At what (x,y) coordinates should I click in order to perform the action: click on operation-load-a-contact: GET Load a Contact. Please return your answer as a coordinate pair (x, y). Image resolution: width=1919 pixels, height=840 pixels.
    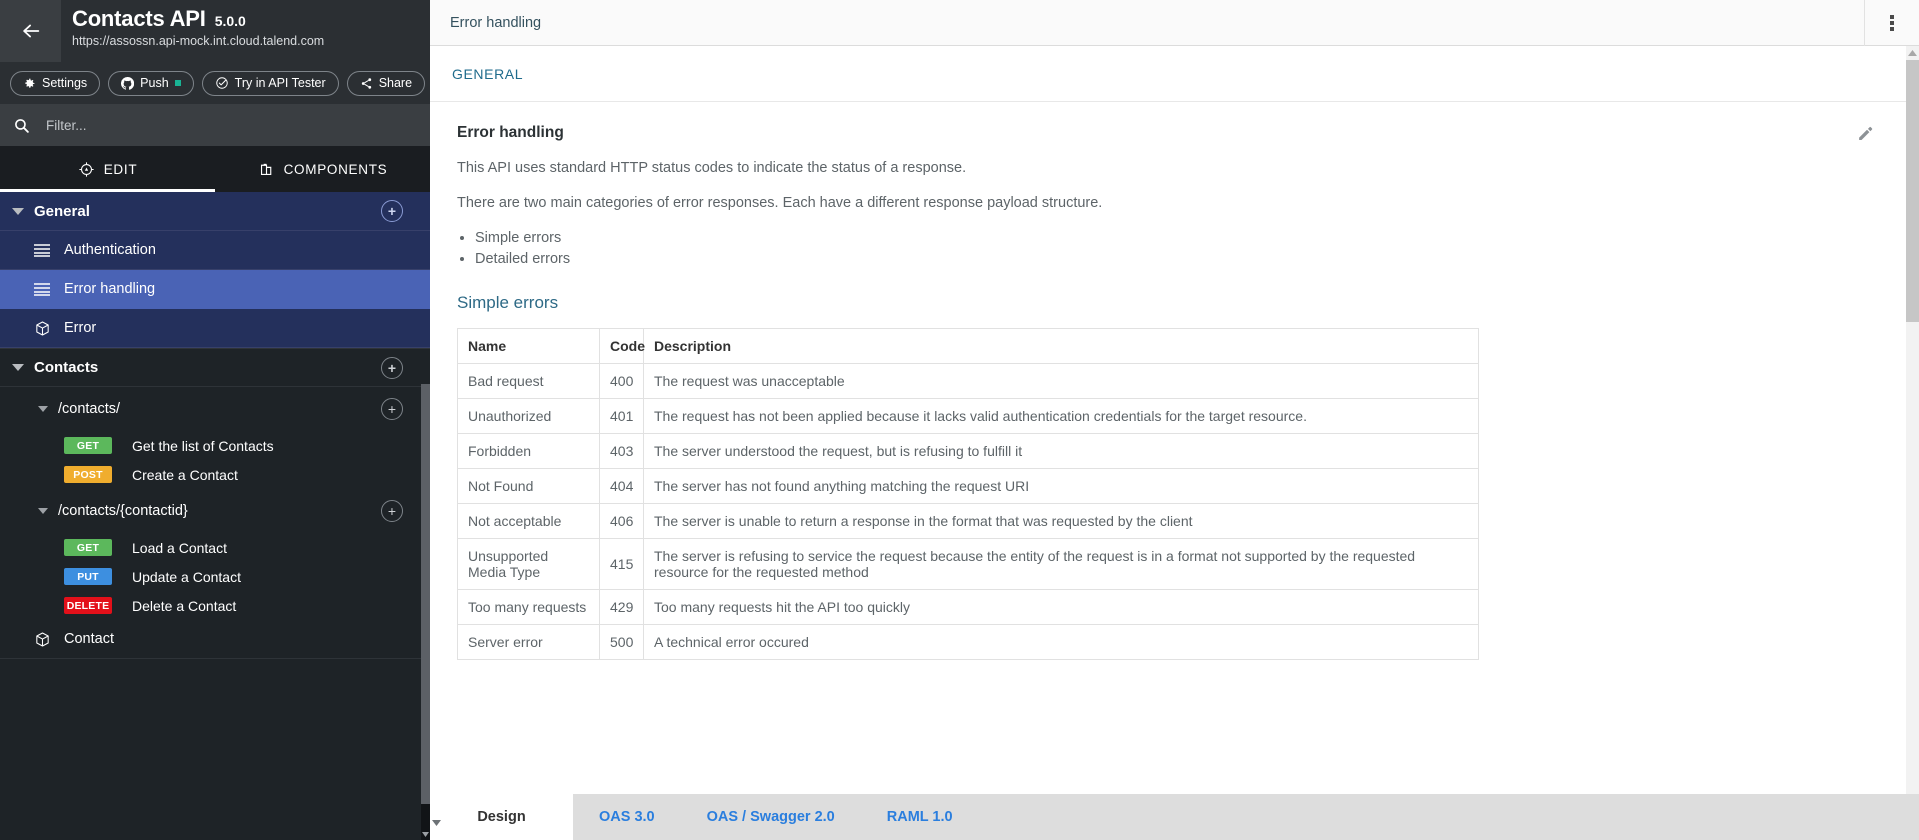
    Looking at the image, I should click on (215, 547).